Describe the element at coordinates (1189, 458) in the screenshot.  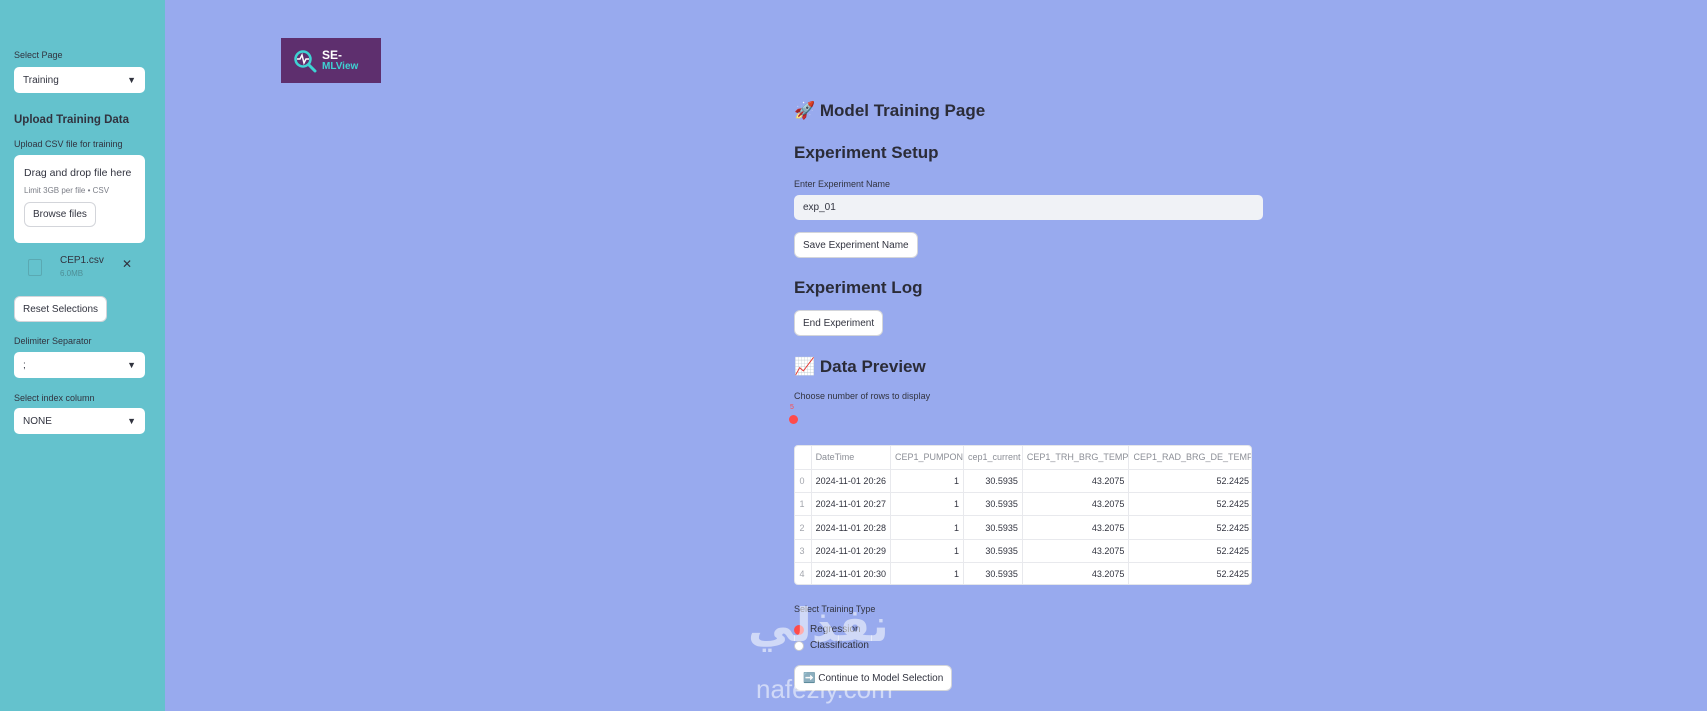
I see `table-header-cell: CEP1_RAD_BRG_DE_TEMP` at that location.